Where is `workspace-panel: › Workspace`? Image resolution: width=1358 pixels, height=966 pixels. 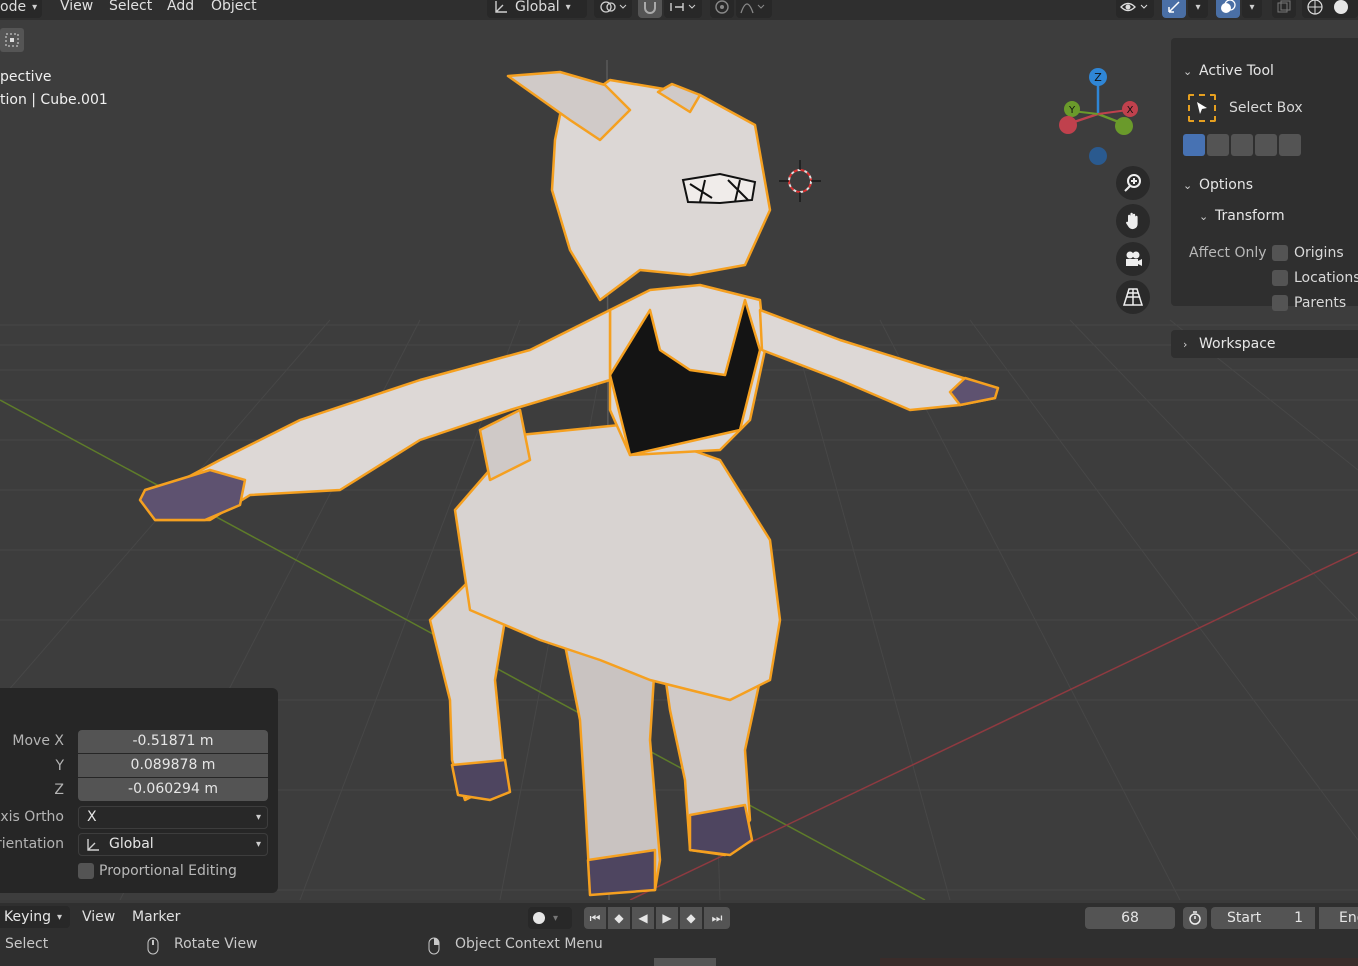 workspace-panel: › Workspace is located at coordinates (1264, 344).